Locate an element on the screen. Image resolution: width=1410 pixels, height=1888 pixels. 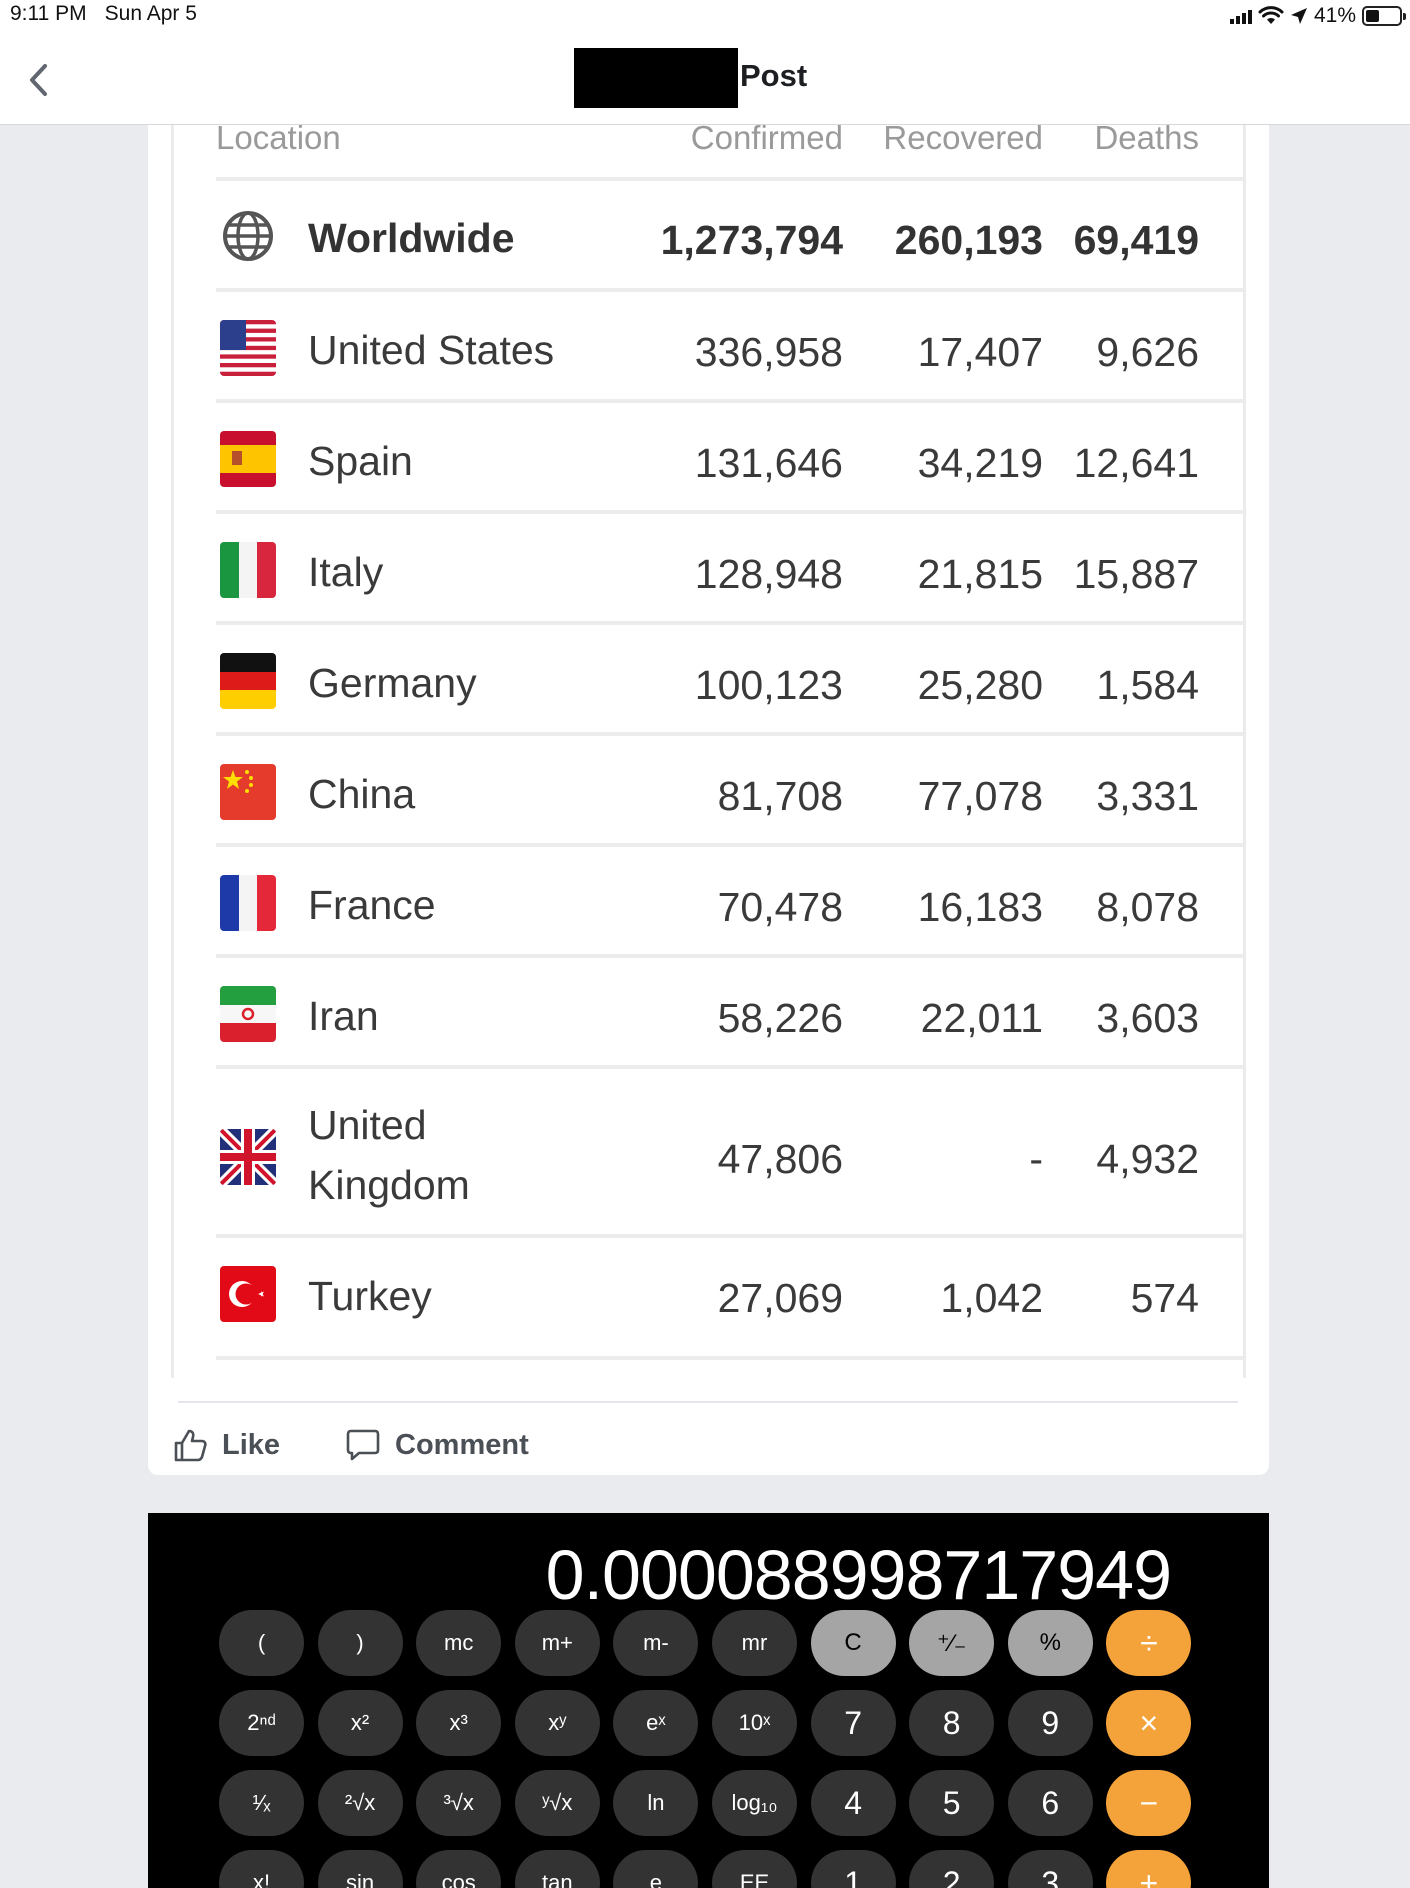
location-name-line1: United is located at coordinates (367, 1125).